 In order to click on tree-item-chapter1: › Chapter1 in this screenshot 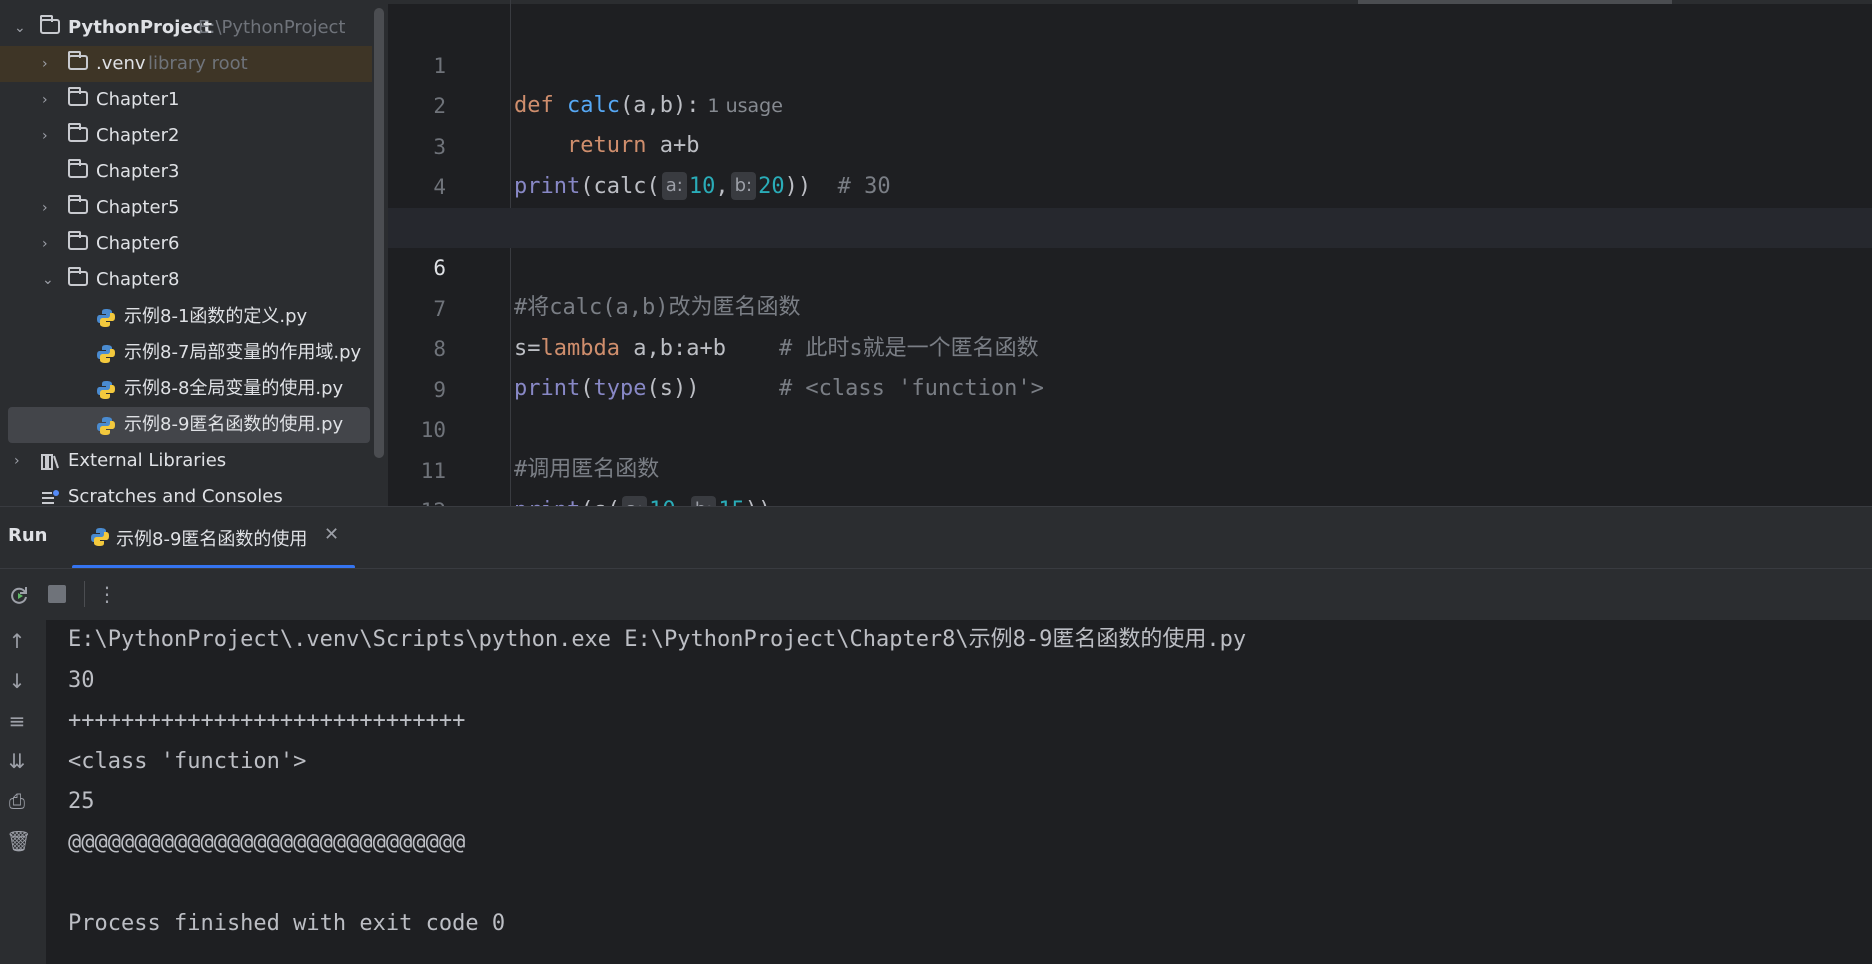, I will do `click(186, 100)`.